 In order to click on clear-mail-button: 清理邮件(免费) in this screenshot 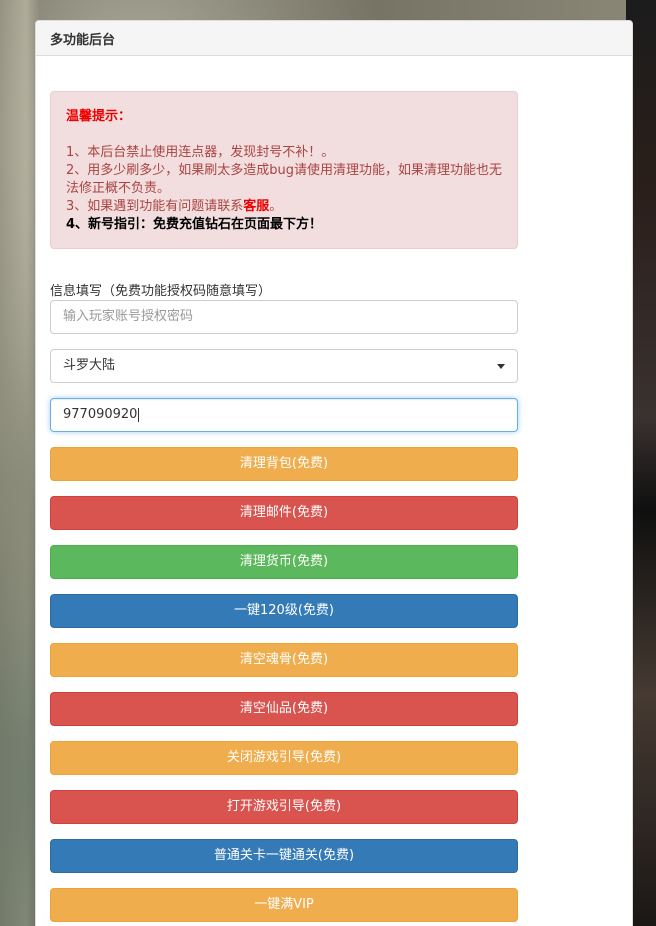, I will do `click(284, 513)`.